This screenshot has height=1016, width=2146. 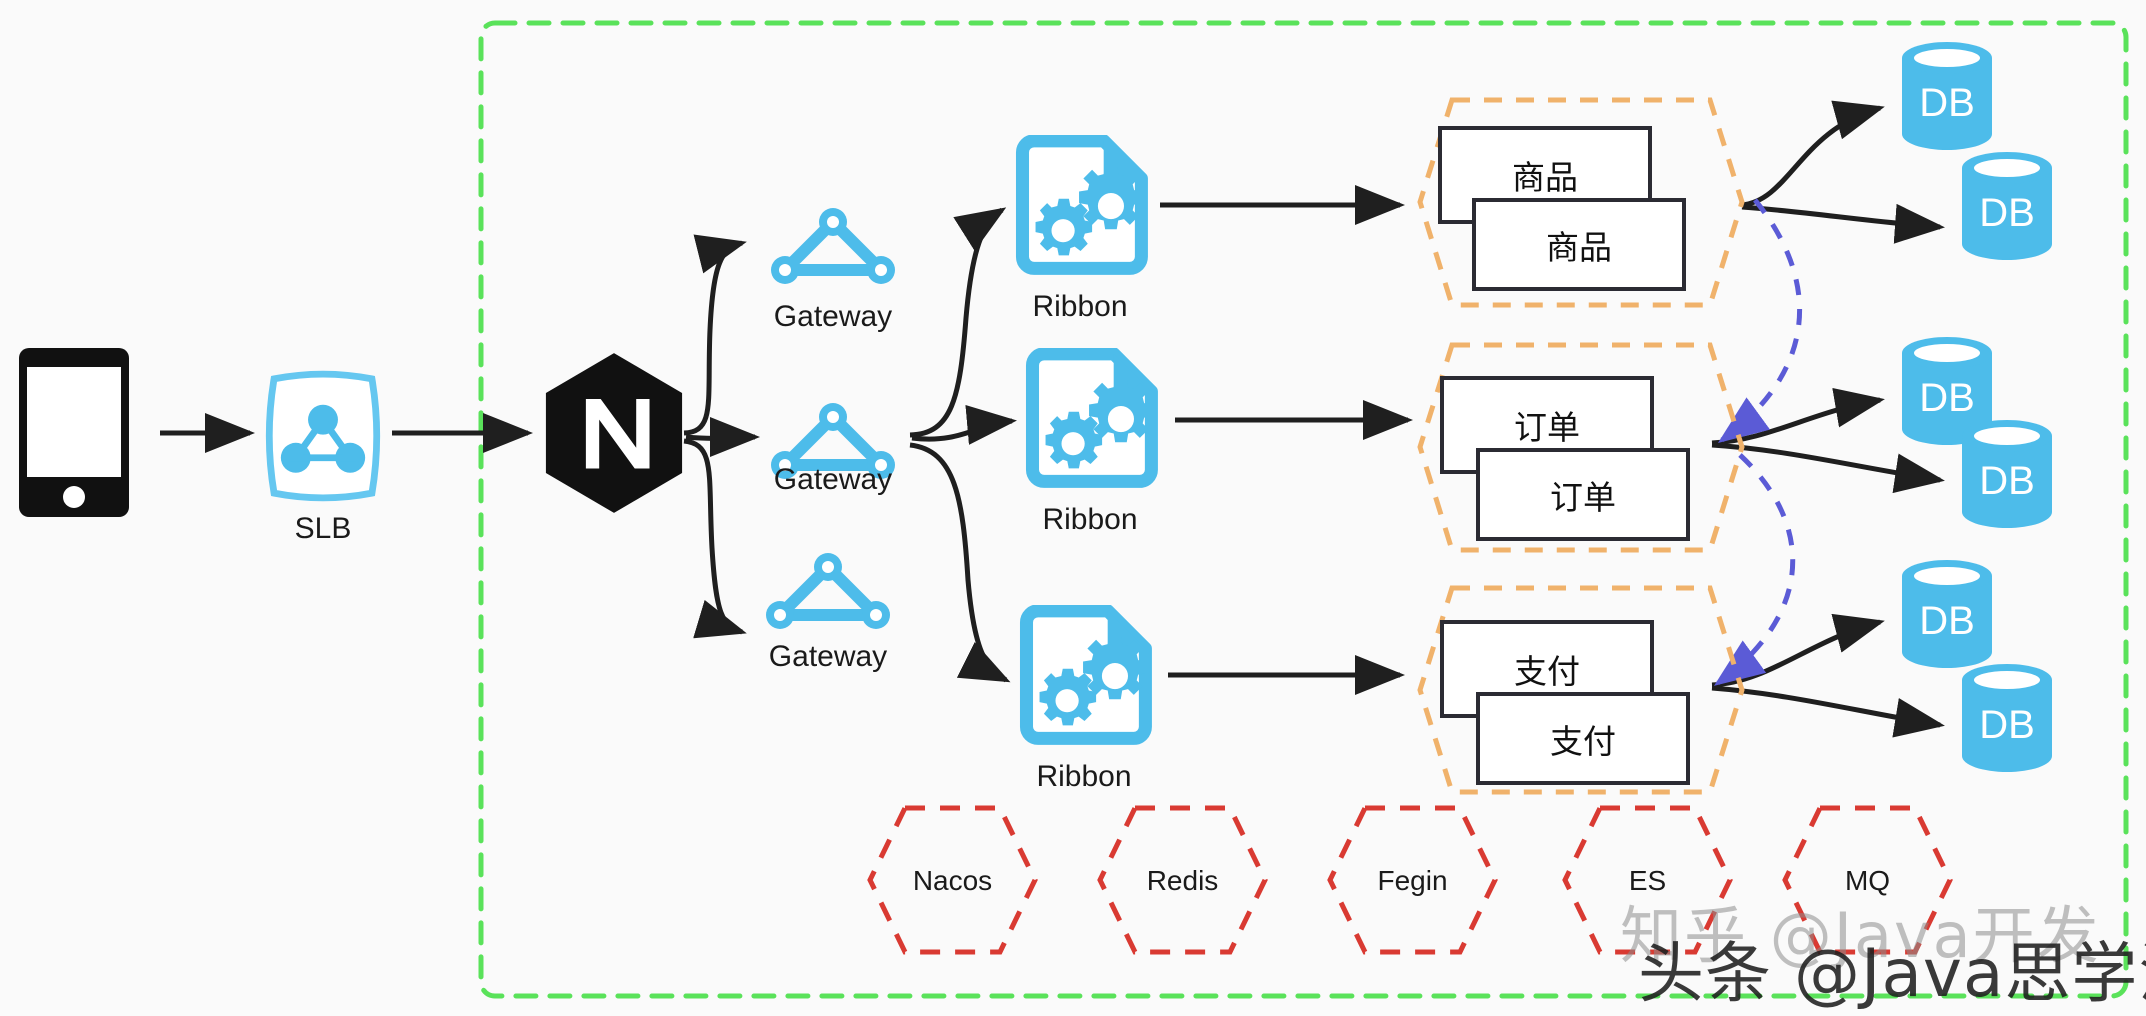 I want to click on database-node-6: DB, so click(x=2007, y=718).